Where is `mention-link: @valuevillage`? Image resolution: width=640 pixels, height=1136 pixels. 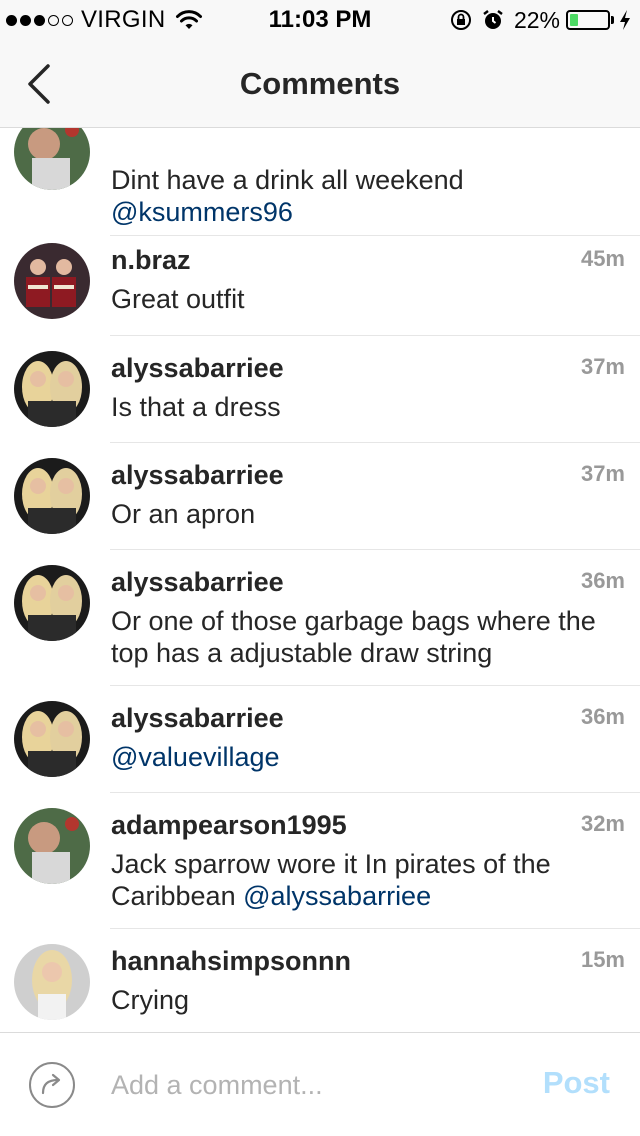 mention-link: @valuevillage is located at coordinates (195, 757).